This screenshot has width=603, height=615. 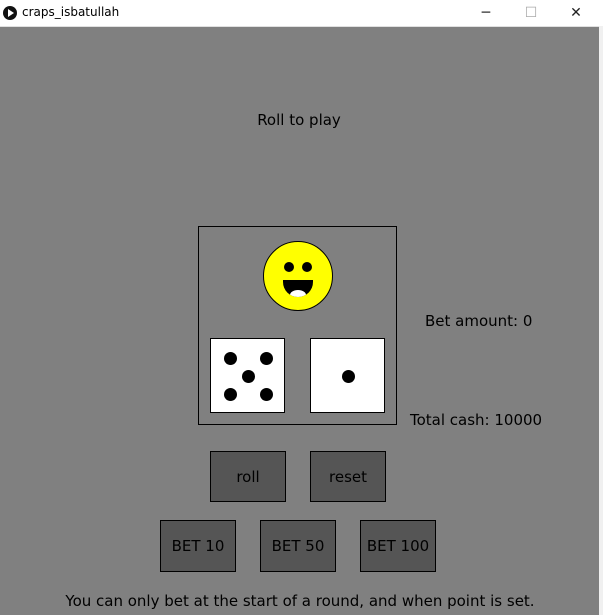 I want to click on maximize-button: ☐, so click(x=531, y=13).